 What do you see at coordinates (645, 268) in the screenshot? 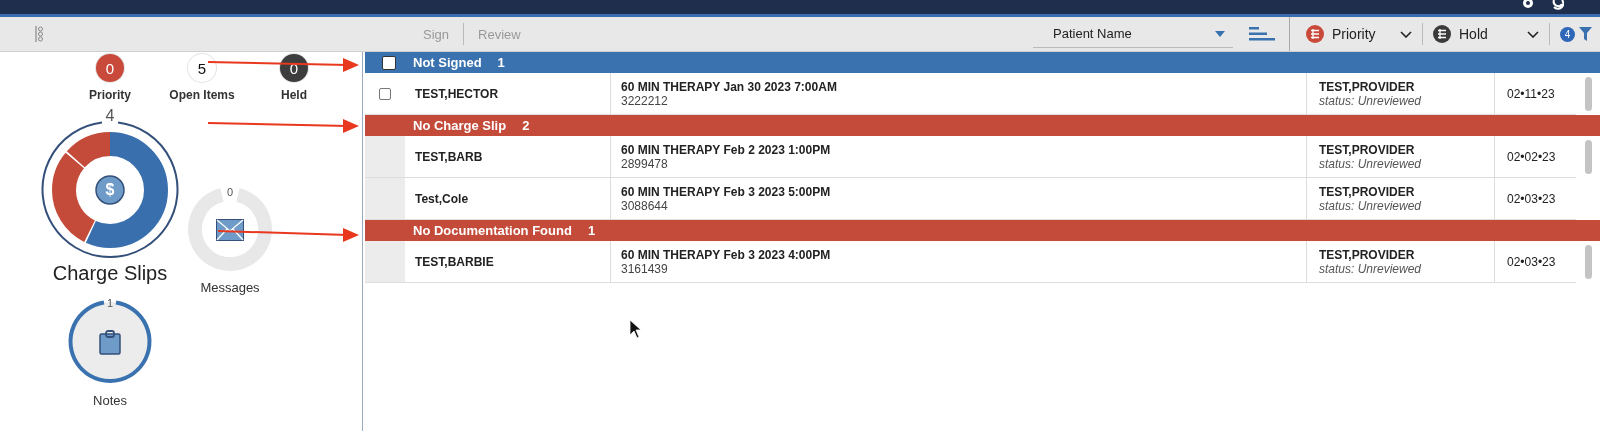
I see `item-number: 3161439` at bounding box center [645, 268].